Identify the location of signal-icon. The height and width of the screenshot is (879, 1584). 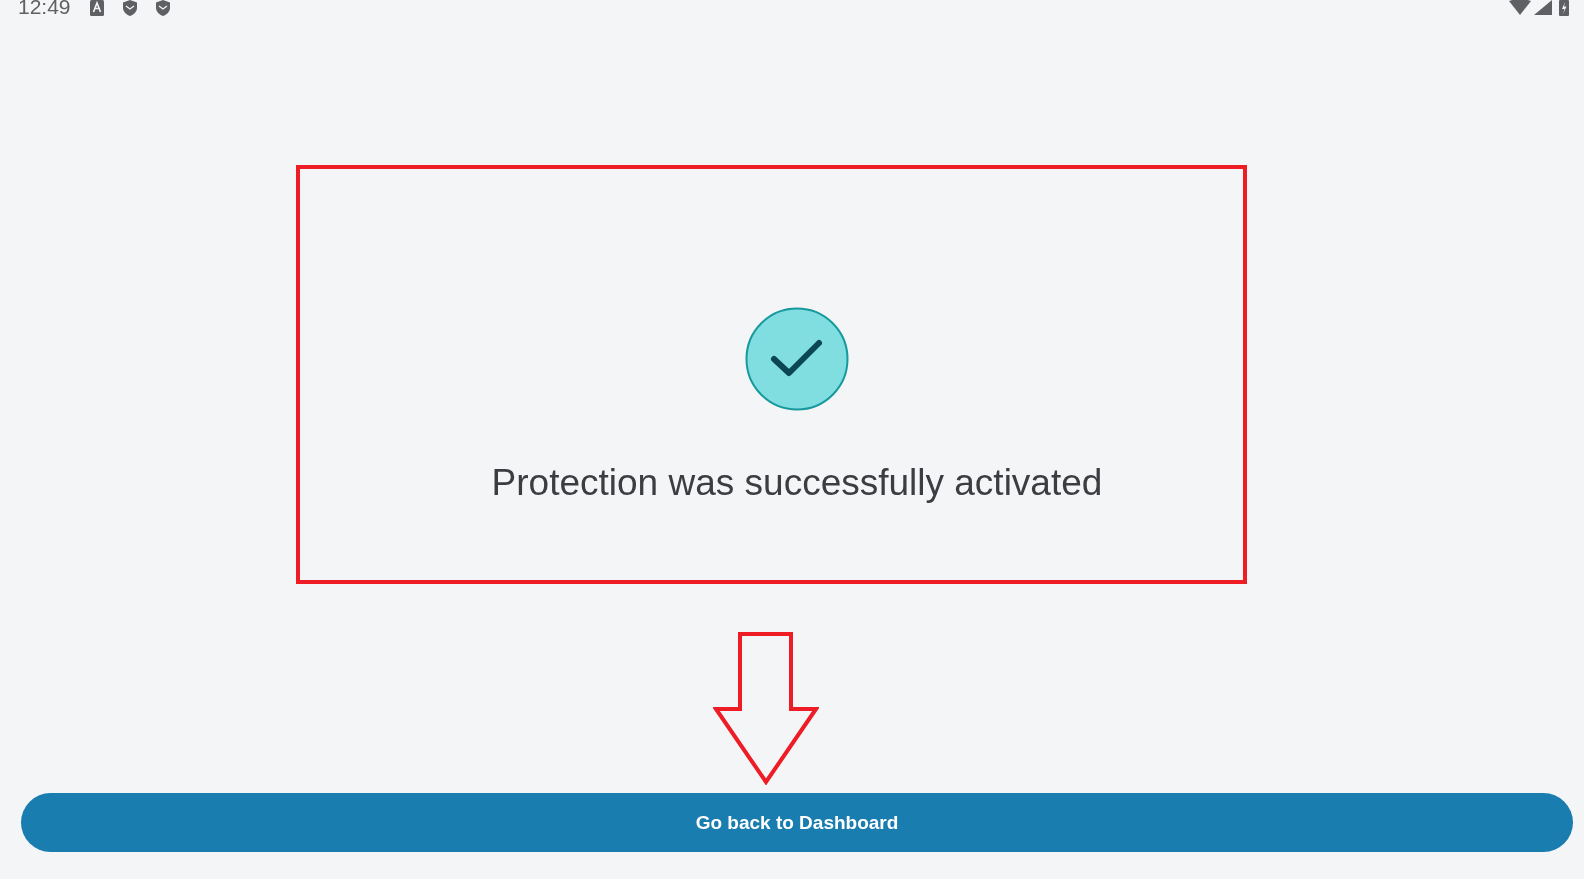
(1543, 7).